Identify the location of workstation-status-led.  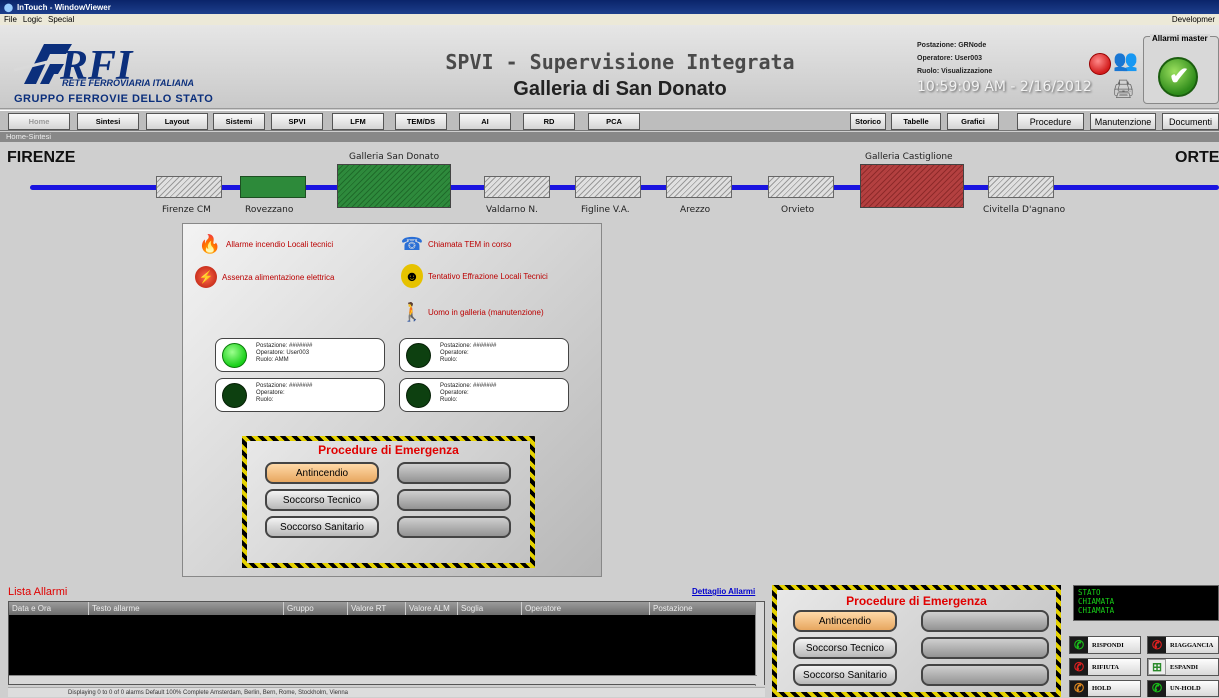
(234, 355).